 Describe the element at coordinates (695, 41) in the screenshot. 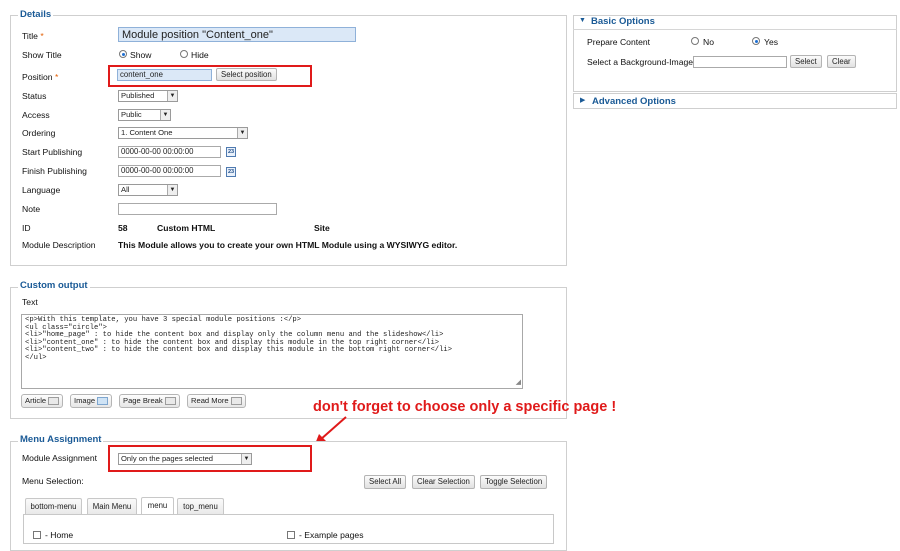

I see `prepare-content-no-radio` at that location.